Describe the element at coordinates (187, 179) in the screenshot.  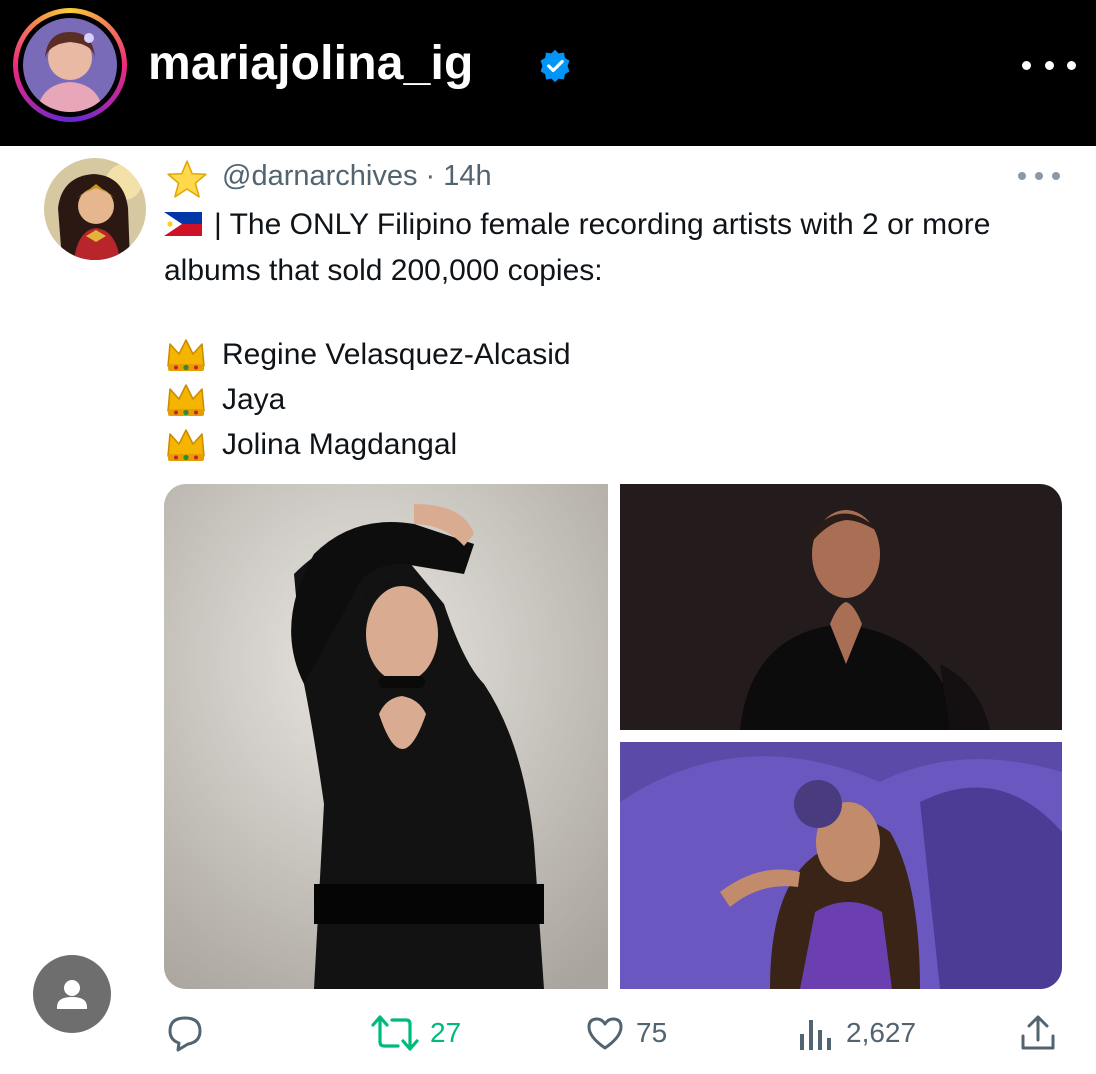
I see `star-icon` at that location.